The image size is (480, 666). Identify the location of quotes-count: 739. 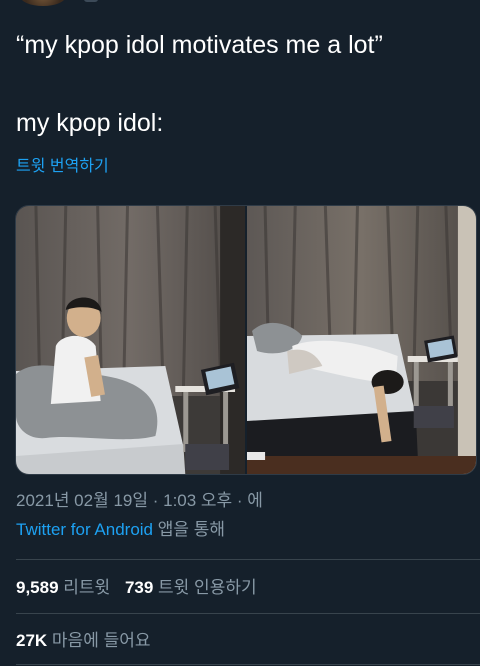
(139, 587).